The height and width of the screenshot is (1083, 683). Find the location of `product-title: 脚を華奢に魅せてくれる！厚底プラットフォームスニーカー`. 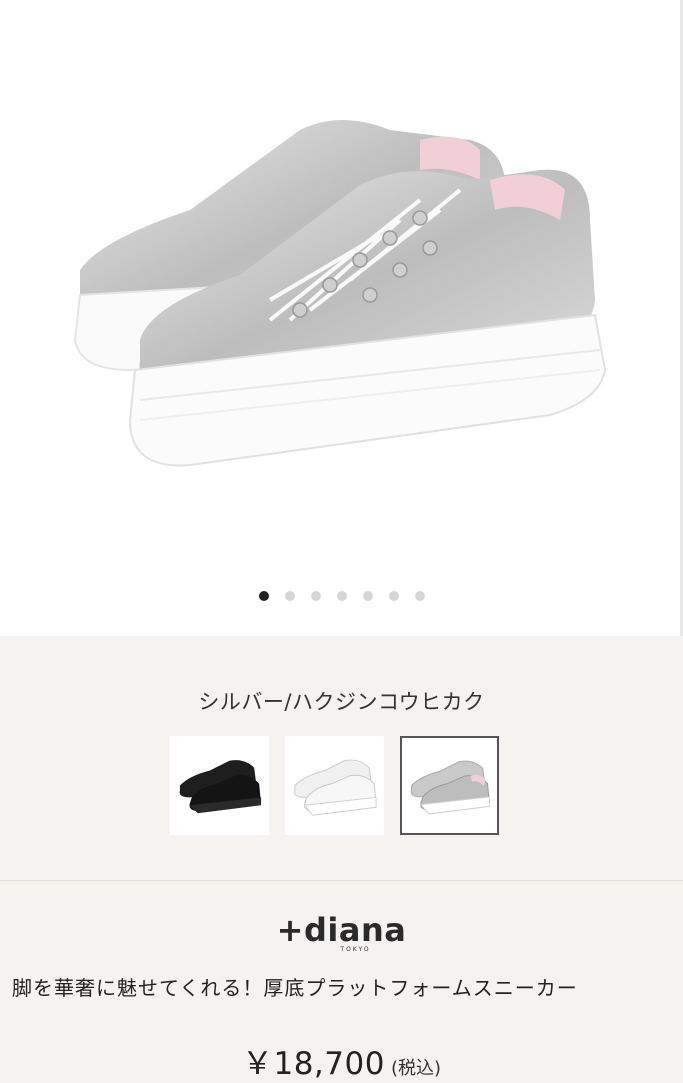

product-title: 脚を華奢に魅せてくれる！厚底プラットフォームスニーカー is located at coordinates (295, 988).